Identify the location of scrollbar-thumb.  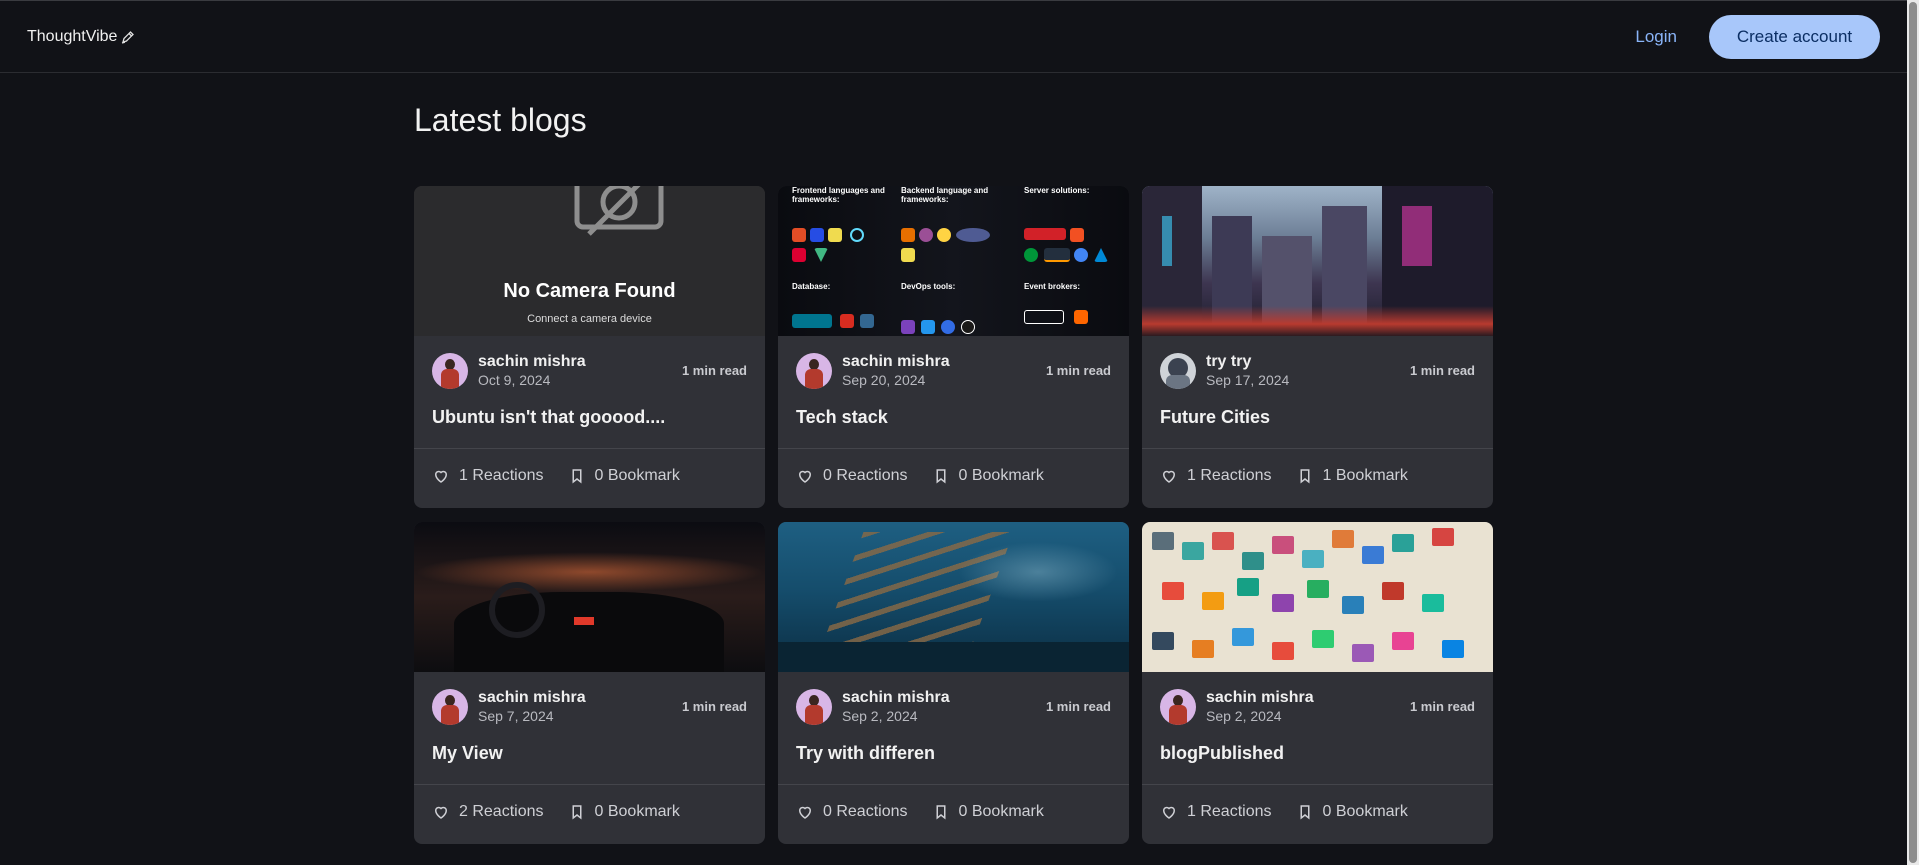
(1913, 432).